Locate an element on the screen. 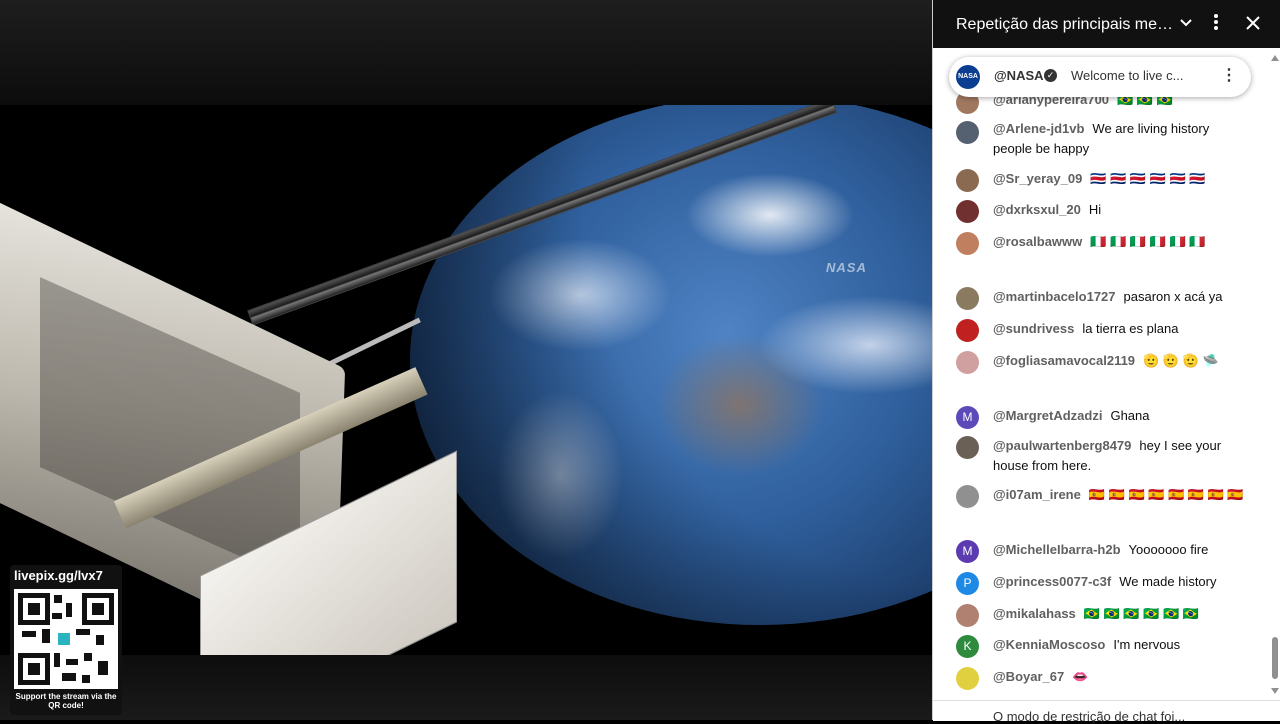 The width and height of the screenshot is (1280, 724). message-author: @MichelleIbarra-h2b is located at coordinates (1057, 549).